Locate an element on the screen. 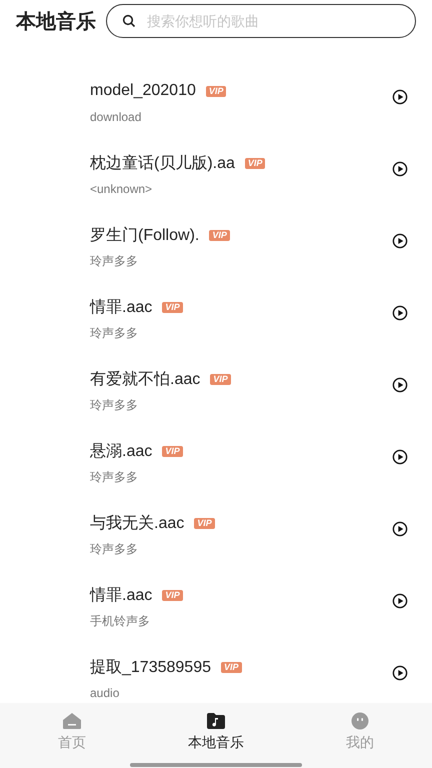  song-title: 枕边童话(贝儿版).aa is located at coordinates (162, 164).